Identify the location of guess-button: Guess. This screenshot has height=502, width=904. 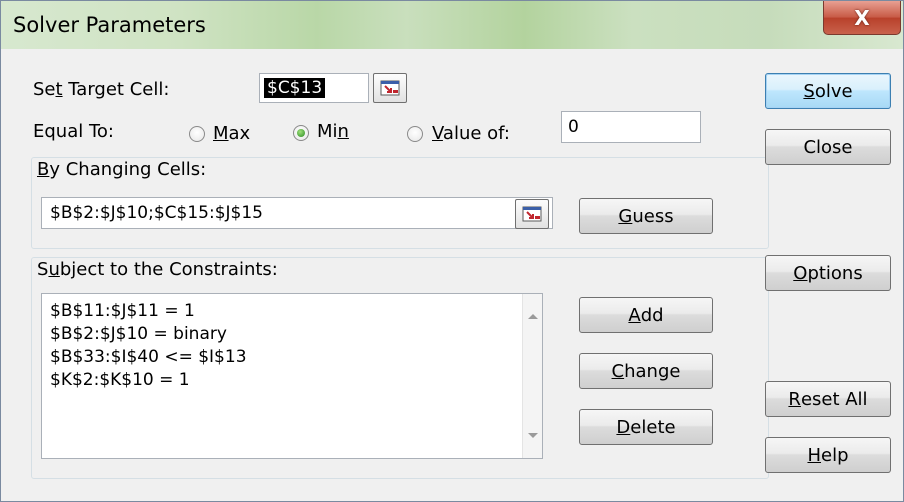
(646, 216).